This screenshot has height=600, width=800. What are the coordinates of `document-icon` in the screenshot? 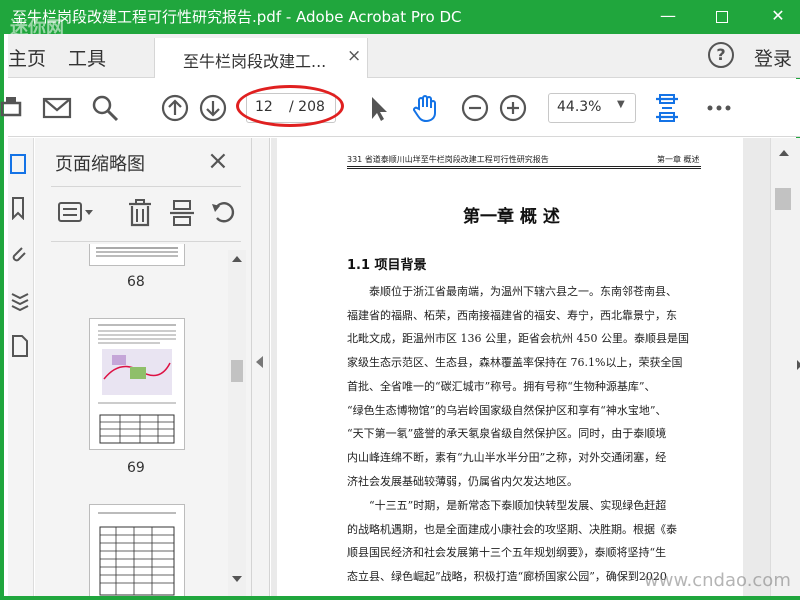 It's located at (20, 346).